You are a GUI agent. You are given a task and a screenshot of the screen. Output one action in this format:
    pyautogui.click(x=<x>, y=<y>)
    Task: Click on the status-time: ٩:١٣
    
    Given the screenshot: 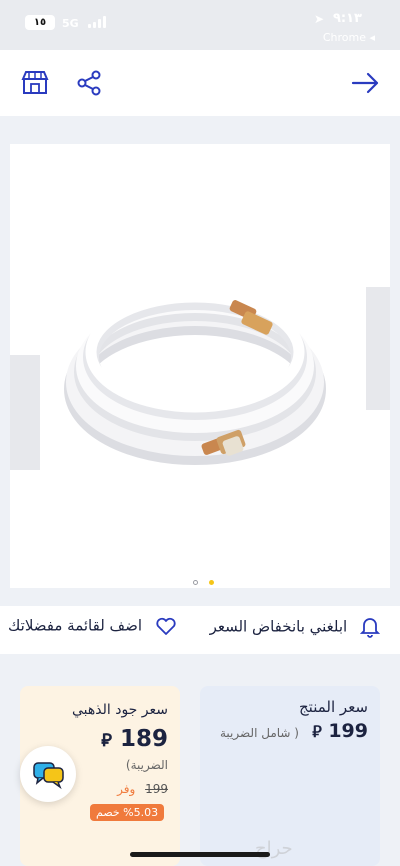 What is the action you would take?
    pyautogui.click(x=347, y=18)
    